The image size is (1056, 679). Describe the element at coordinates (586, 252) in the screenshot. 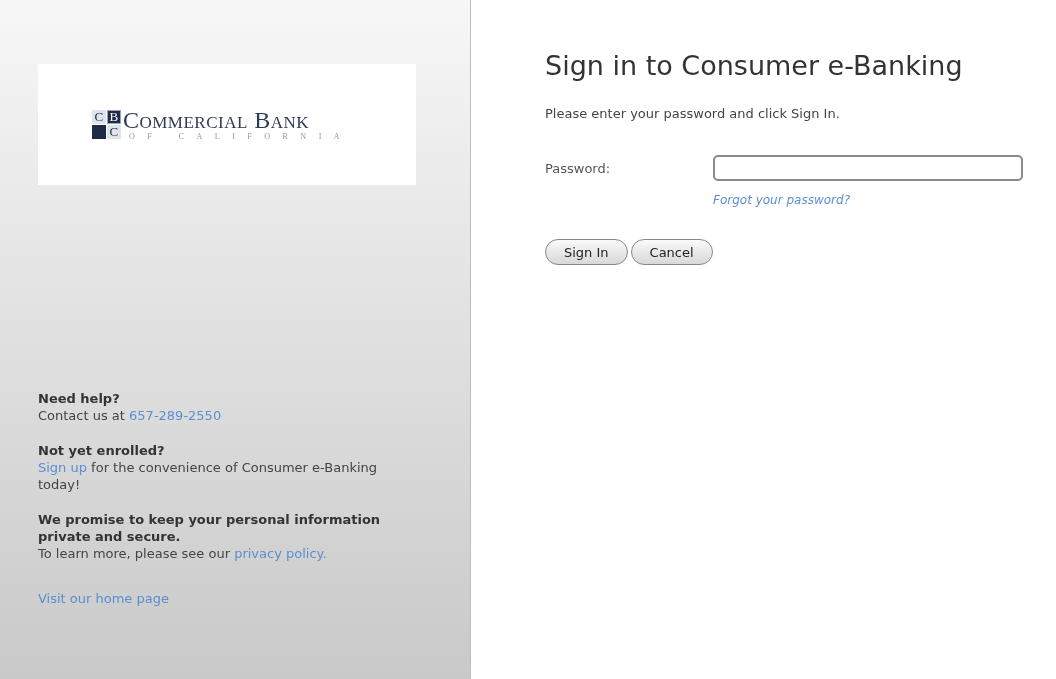

I see `sign-in-button: Sign In` at that location.